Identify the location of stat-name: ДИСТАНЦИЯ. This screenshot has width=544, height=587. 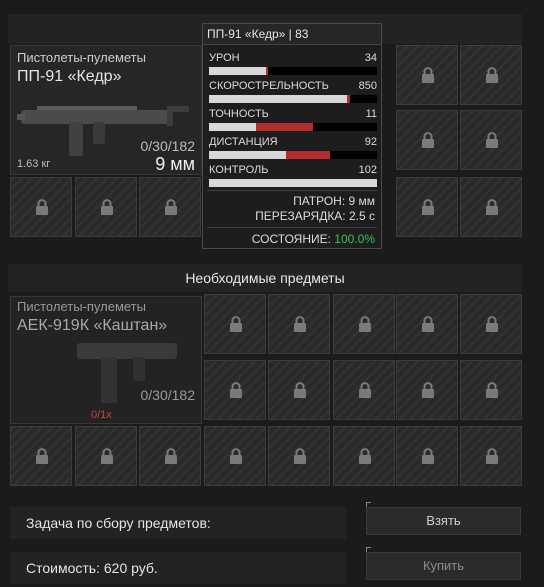
(243, 142).